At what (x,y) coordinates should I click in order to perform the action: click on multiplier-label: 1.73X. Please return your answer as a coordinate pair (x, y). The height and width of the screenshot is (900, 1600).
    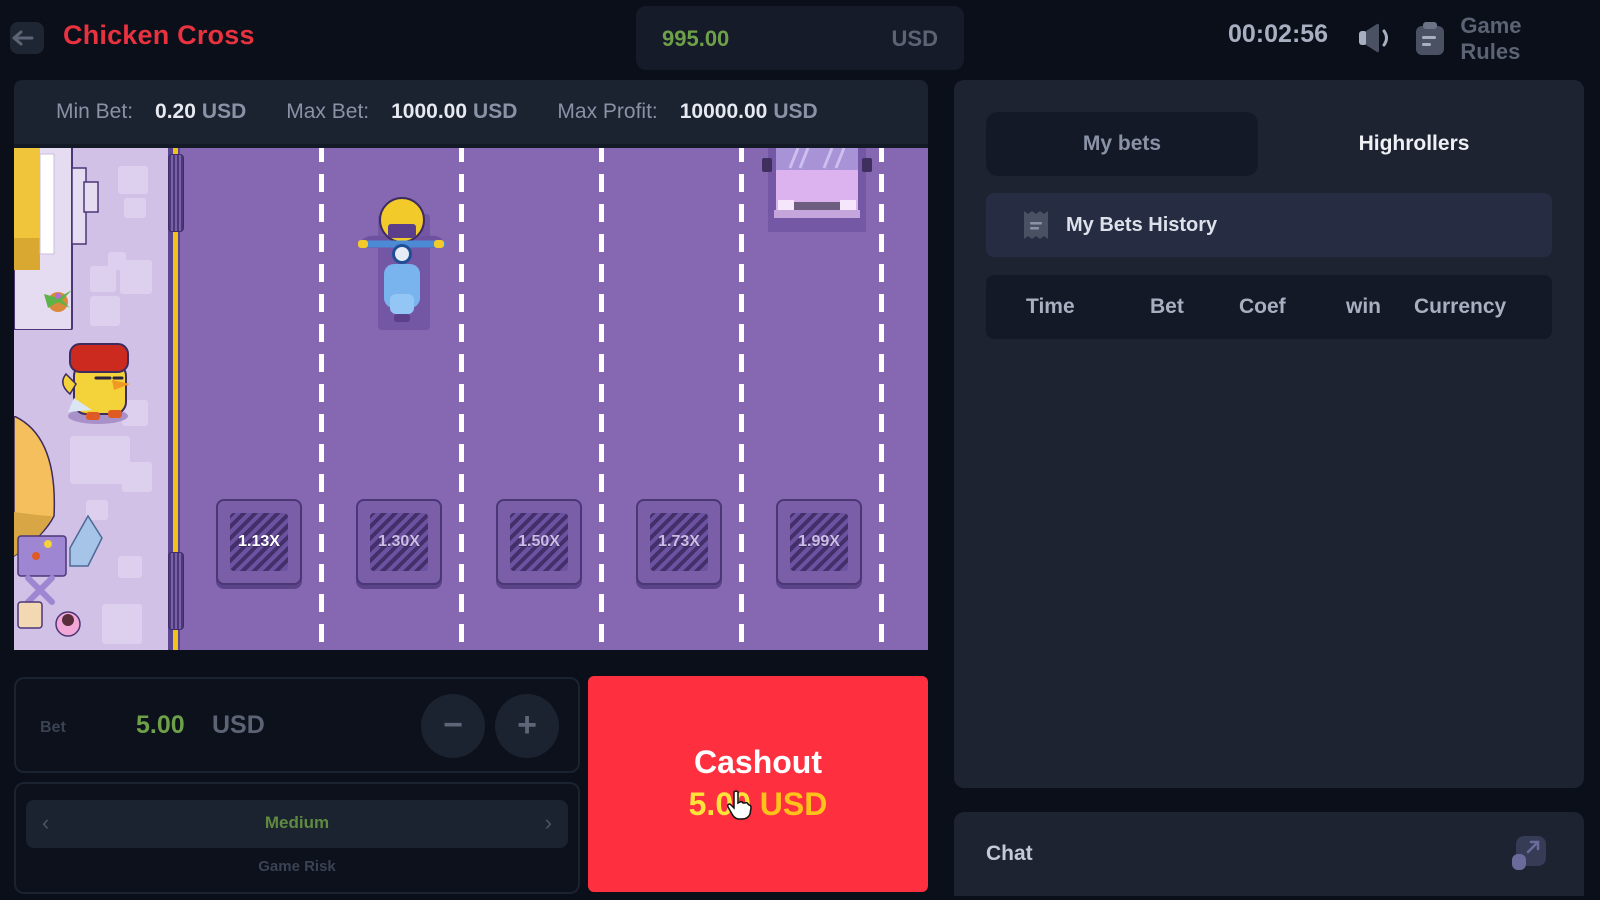
    Looking at the image, I should click on (679, 541).